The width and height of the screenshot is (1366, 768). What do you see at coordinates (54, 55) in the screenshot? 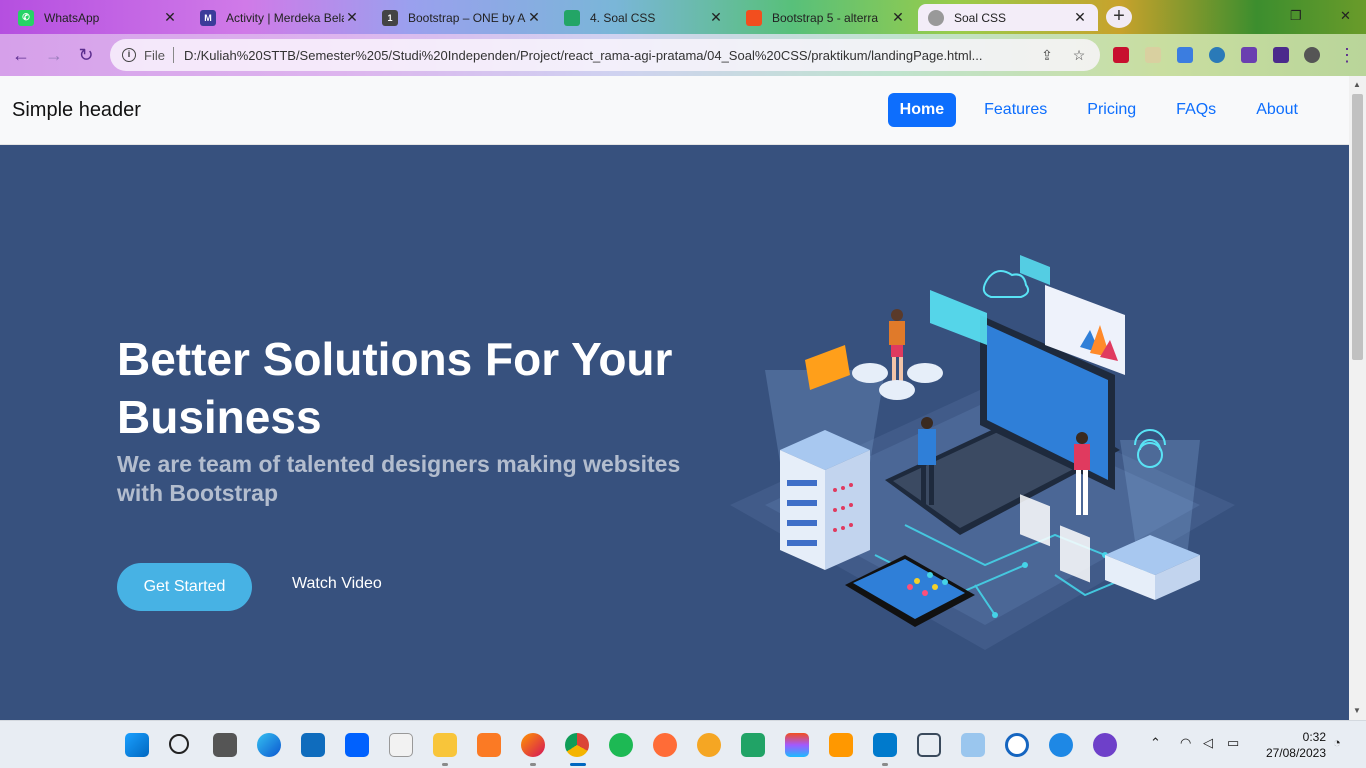
I see `forward-arrow-icon: →` at bounding box center [54, 55].